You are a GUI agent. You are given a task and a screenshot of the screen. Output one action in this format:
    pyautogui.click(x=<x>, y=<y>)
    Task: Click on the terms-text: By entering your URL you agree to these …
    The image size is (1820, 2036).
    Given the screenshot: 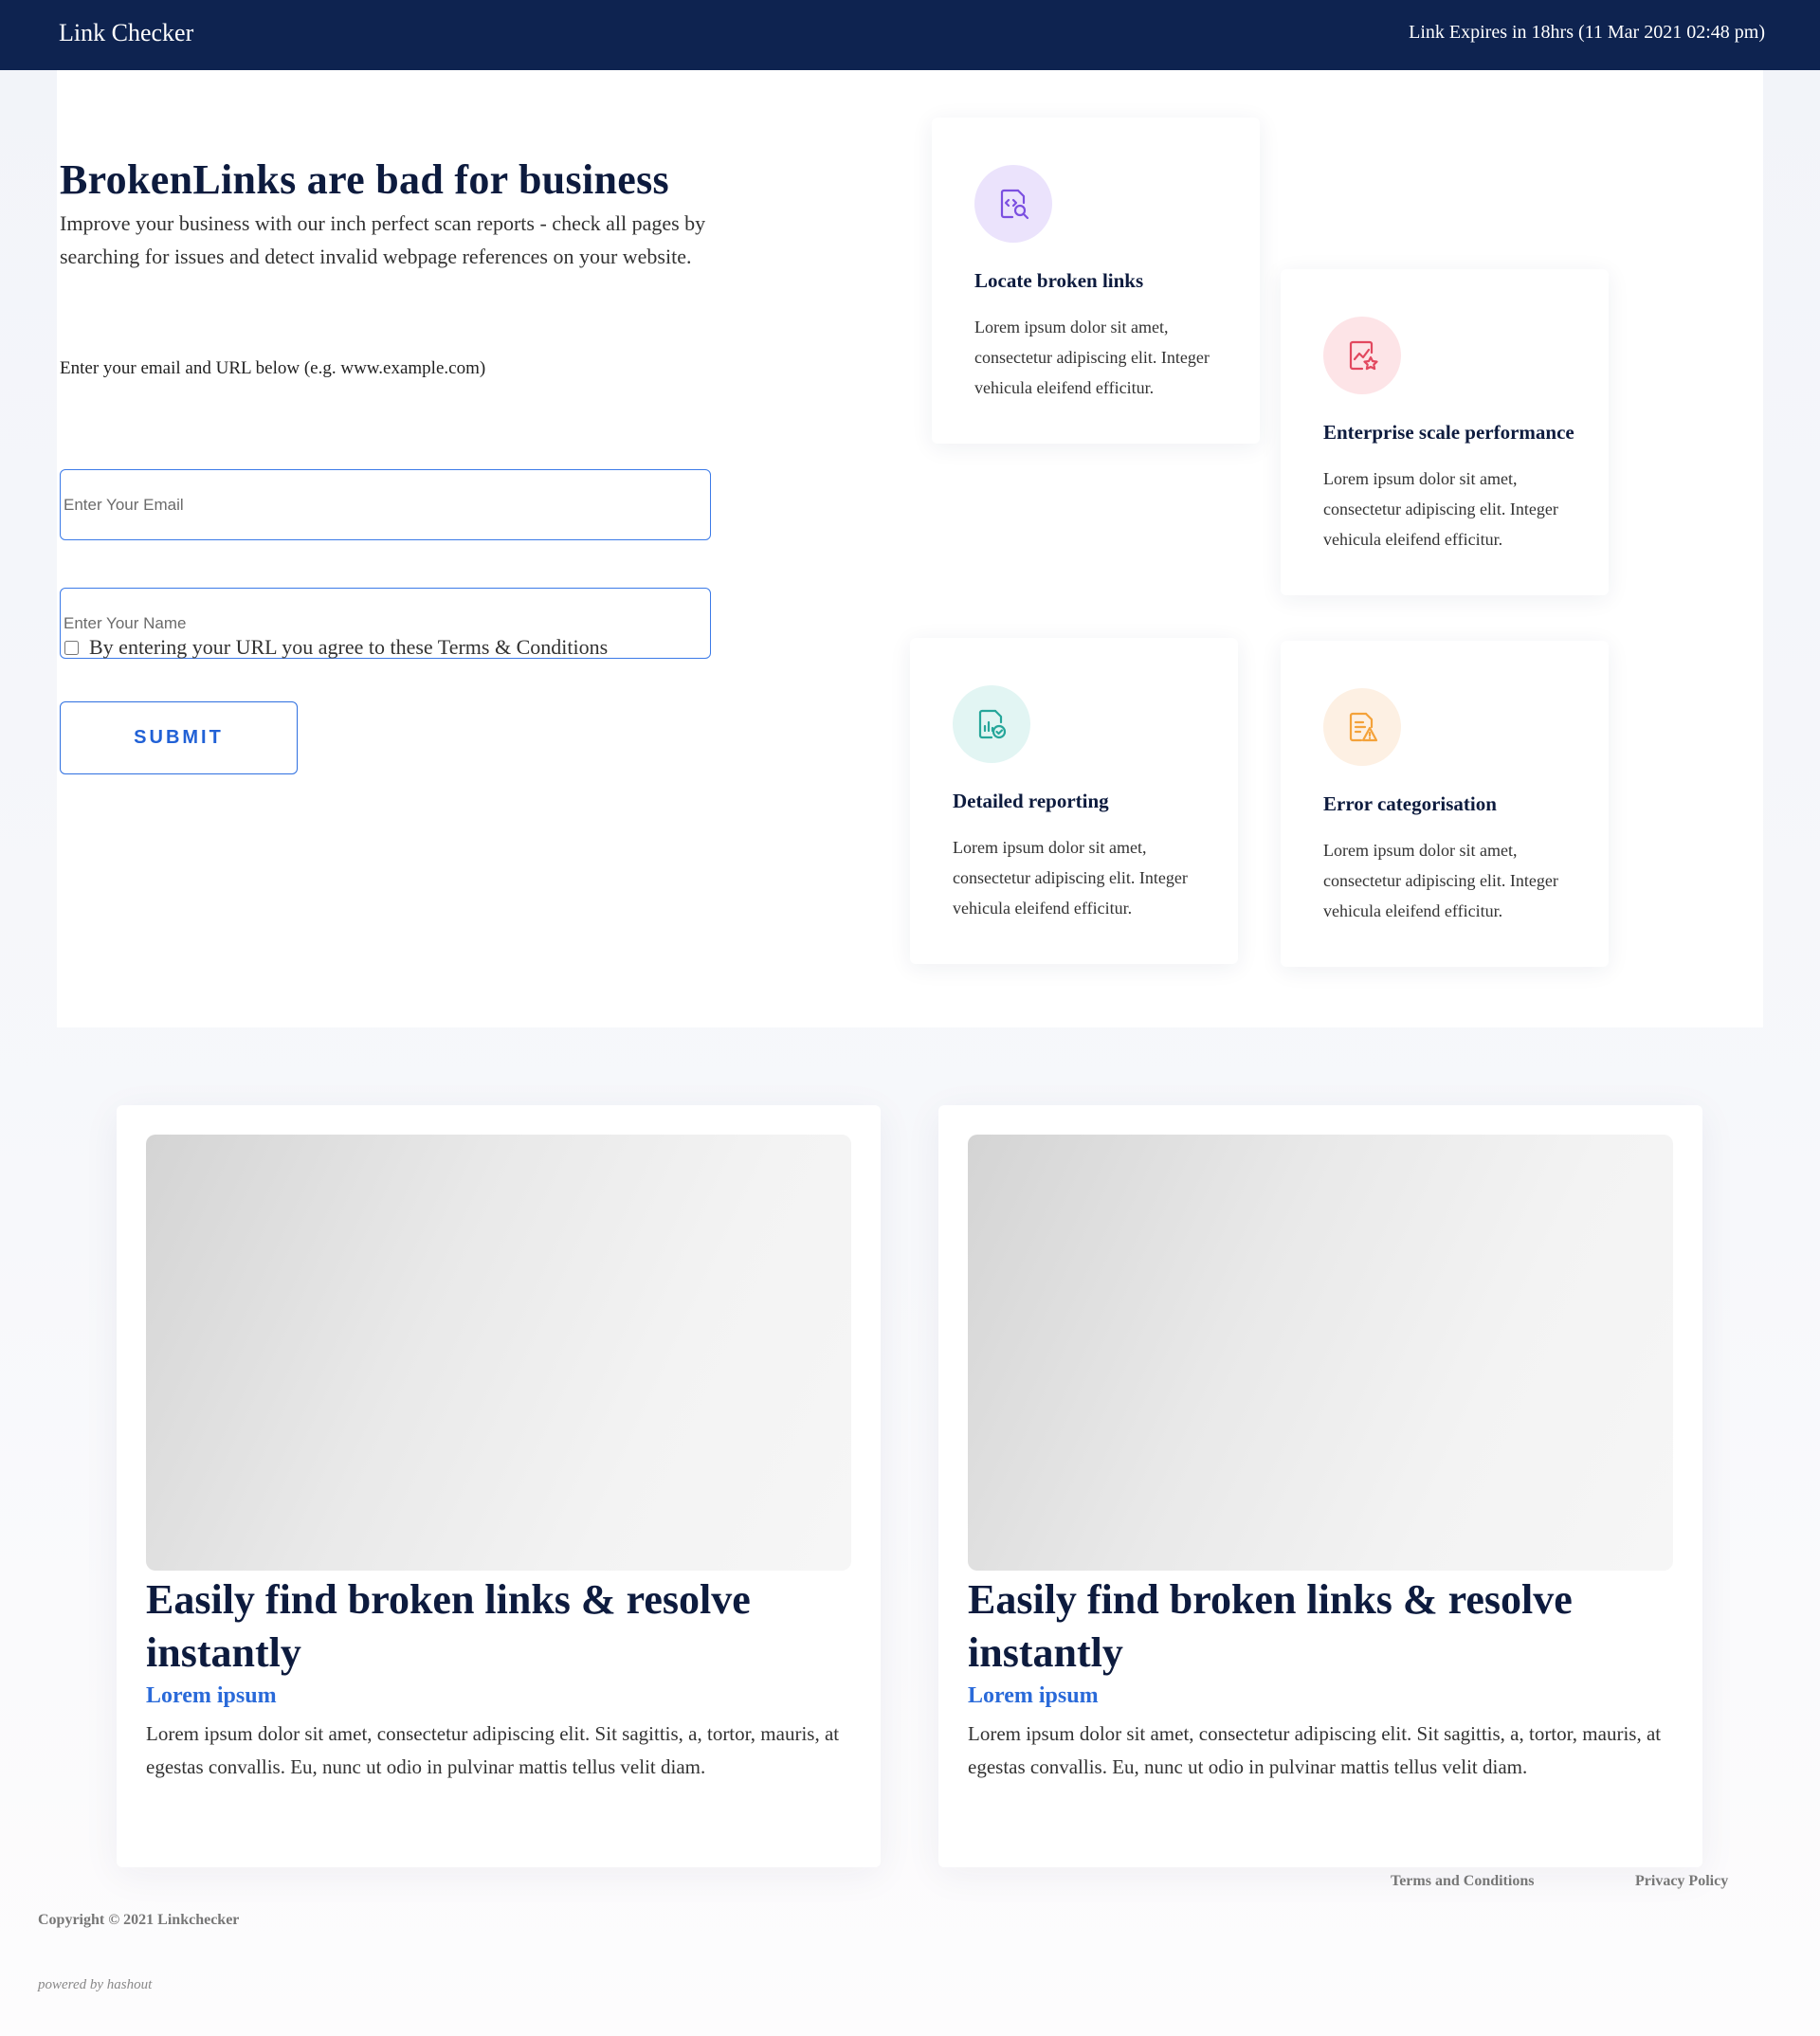 What is the action you would take?
    pyautogui.click(x=349, y=647)
    